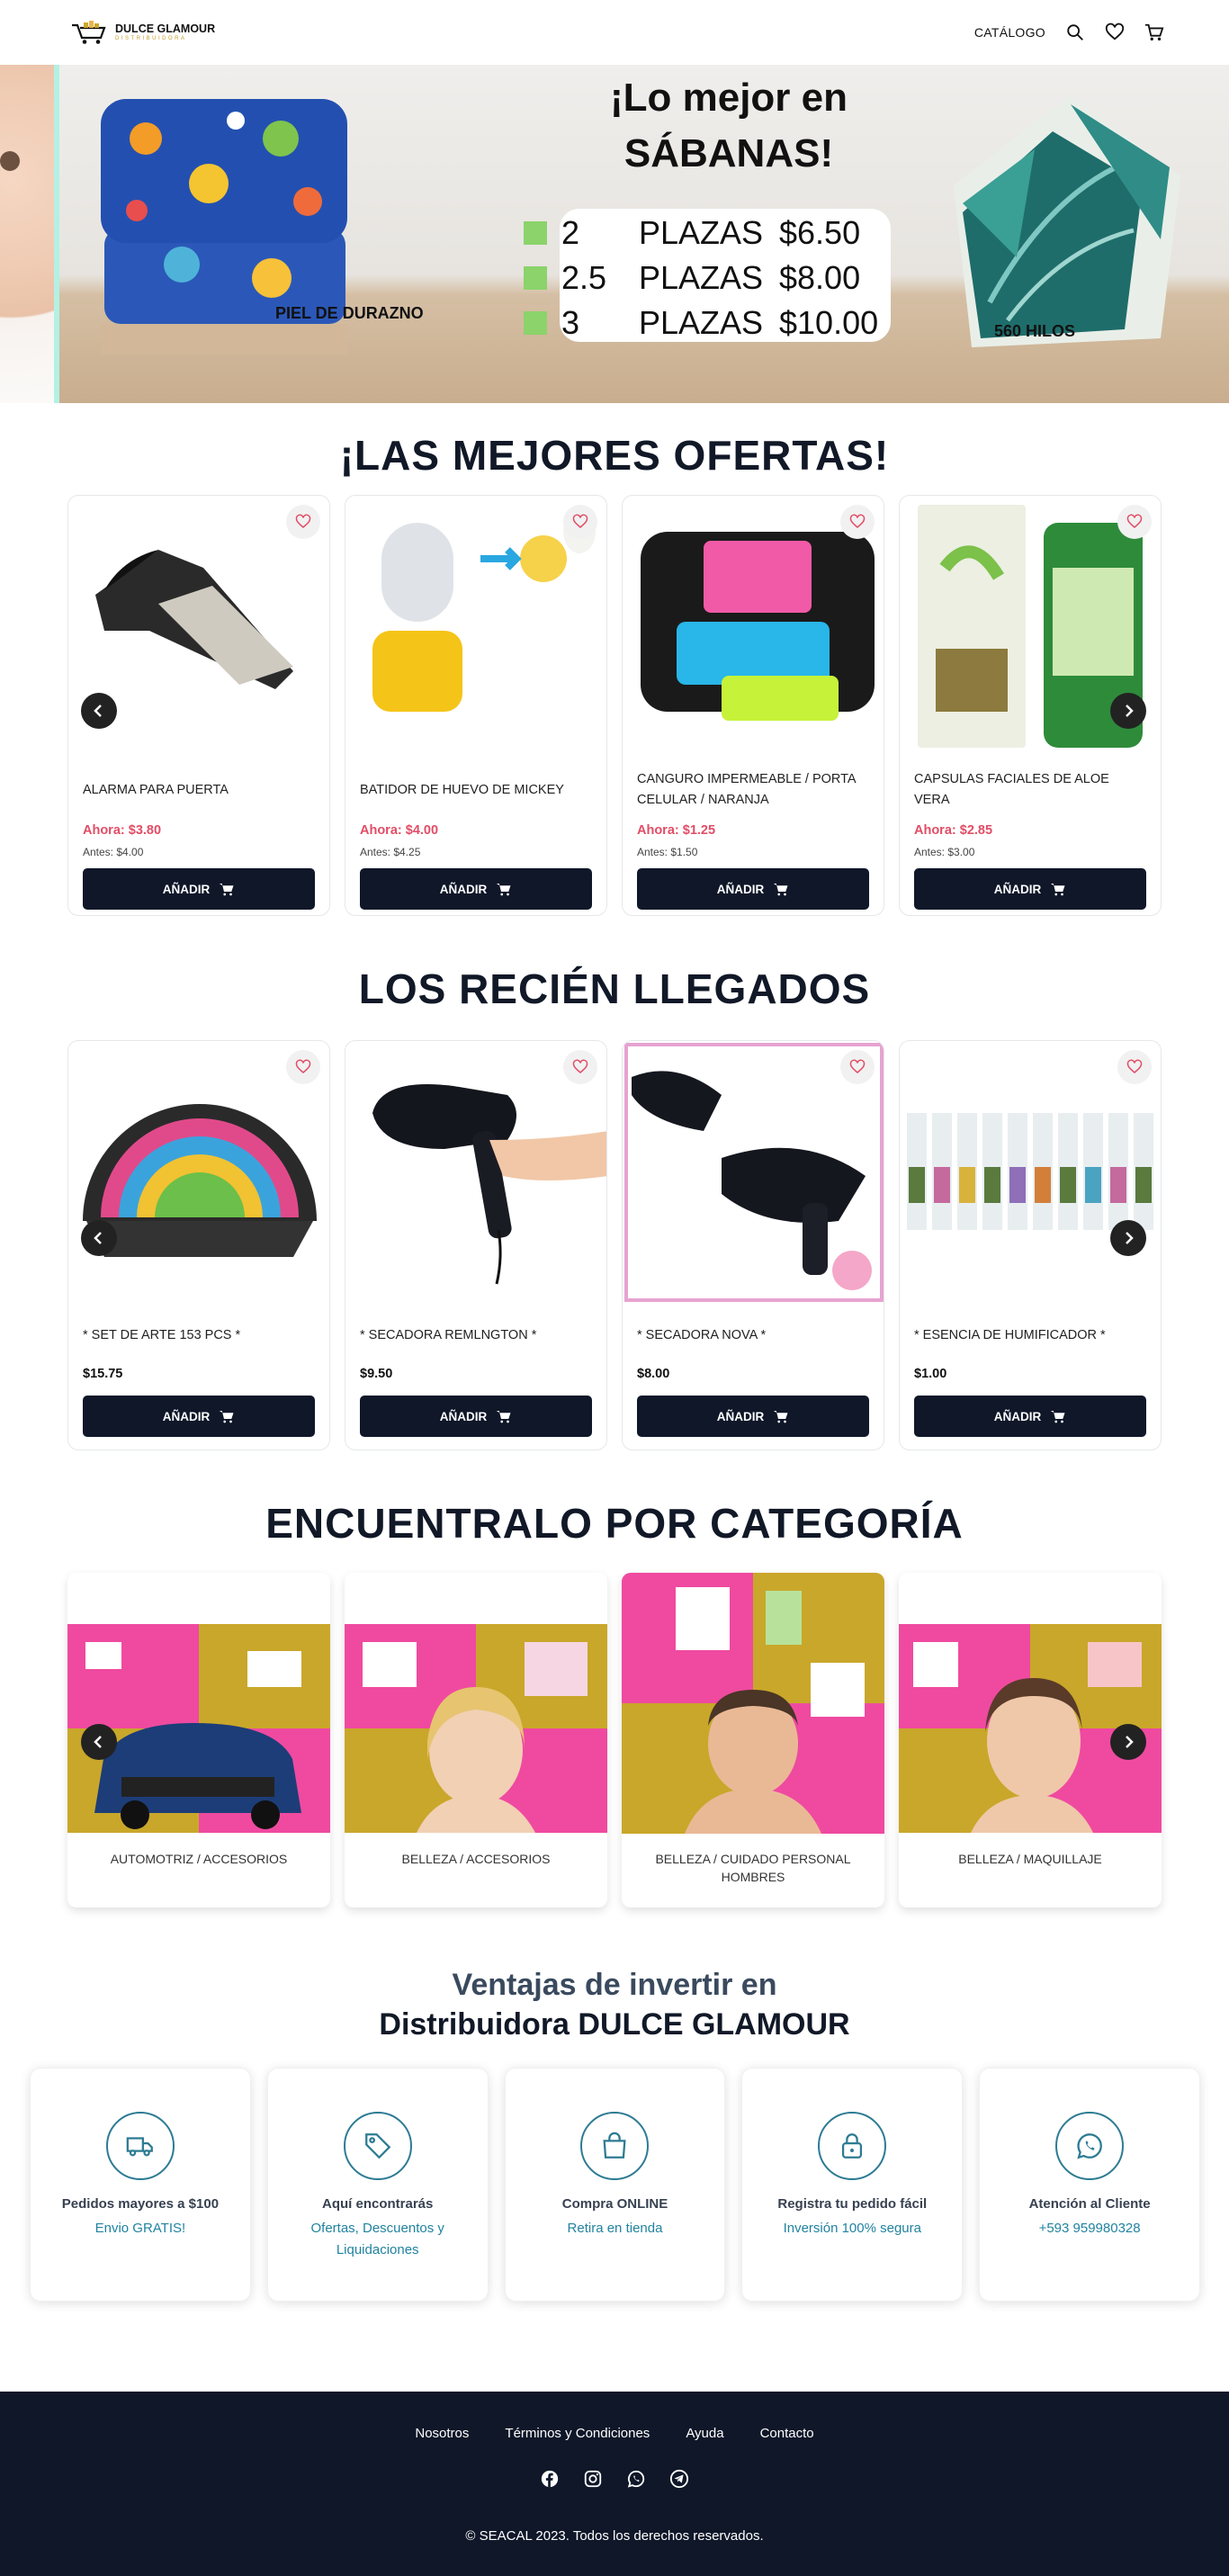 The width and height of the screenshot is (1229, 2576). What do you see at coordinates (550, 2479) in the screenshot?
I see `facebook-icon` at bounding box center [550, 2479].